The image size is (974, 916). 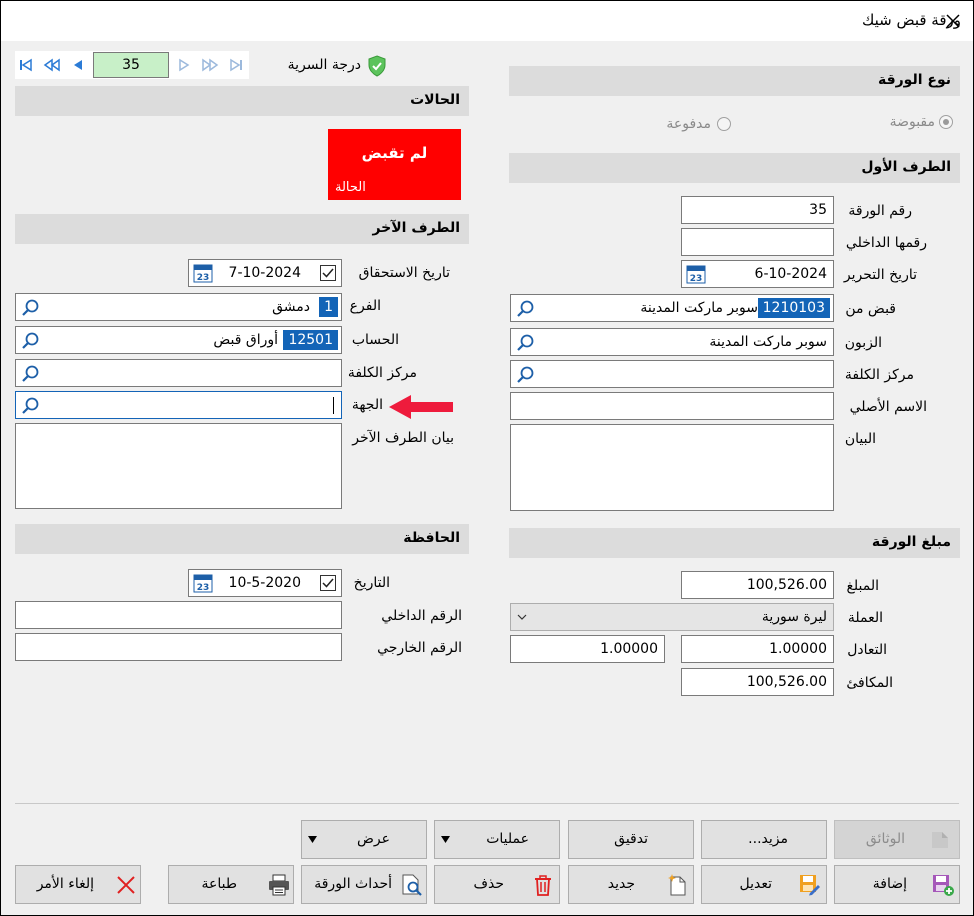 What do you see at coordinates (487, 21) in the screenshot?
I see `title-bar: ورقة قبض شيك` at bounding box center [487, 21].